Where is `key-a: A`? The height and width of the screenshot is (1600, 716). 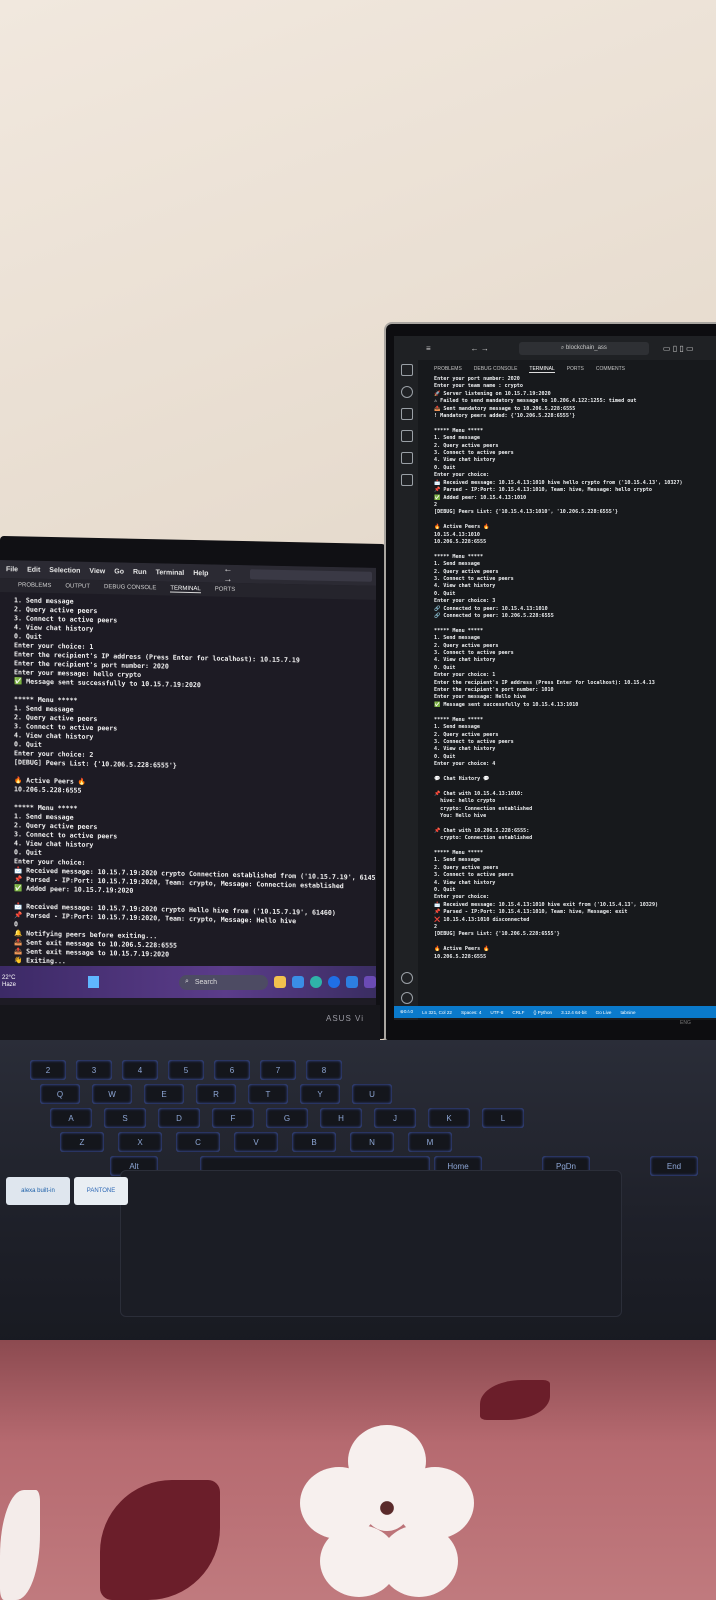
key-a: A is located at coordinates (71, 1118).